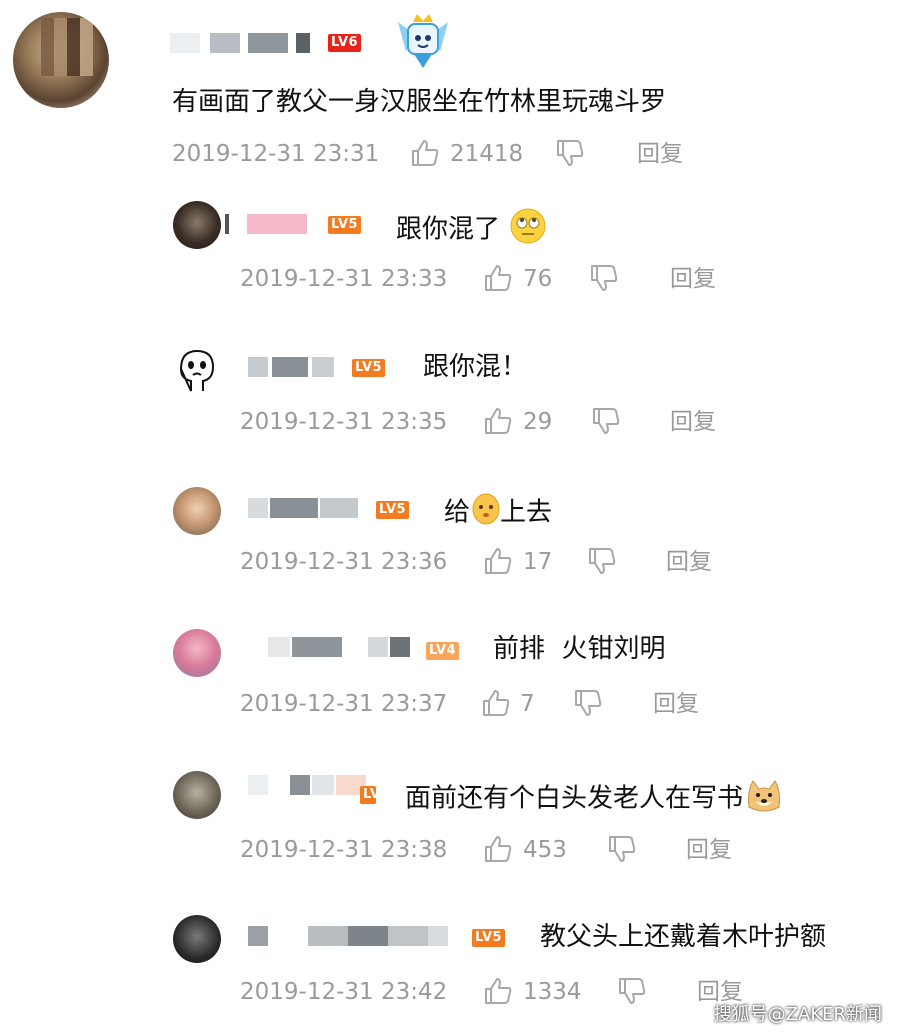 This screenshot has width=898, height=1034. I want to click on comment-time: 2019-12-31 23:31, so click(276, 154).